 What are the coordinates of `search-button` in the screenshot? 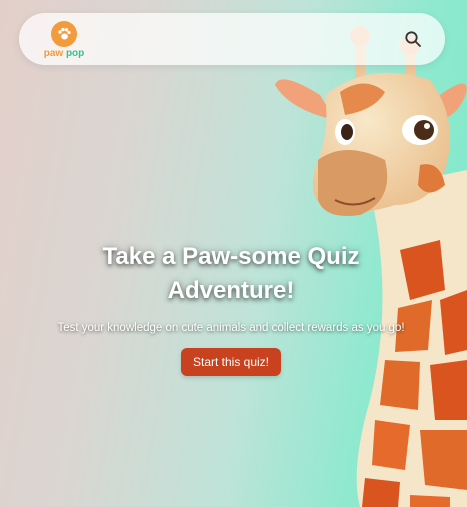 It's located at (413, 39).